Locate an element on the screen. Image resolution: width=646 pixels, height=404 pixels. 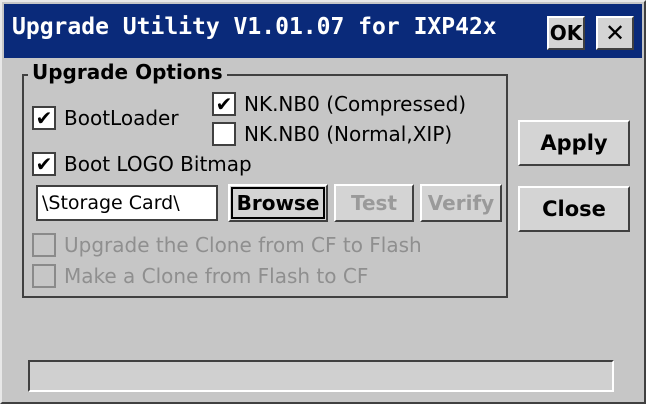
test-button: Test is located at coordinates (374, 203).